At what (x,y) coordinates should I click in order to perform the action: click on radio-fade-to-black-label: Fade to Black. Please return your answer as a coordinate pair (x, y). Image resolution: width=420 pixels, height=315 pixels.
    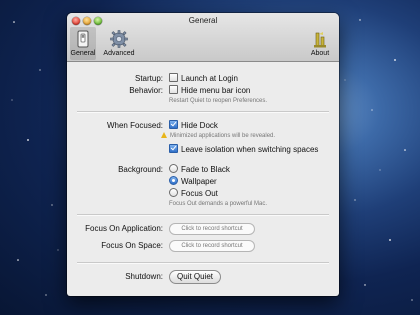
    Looking at the image, I should click on (205, 169).